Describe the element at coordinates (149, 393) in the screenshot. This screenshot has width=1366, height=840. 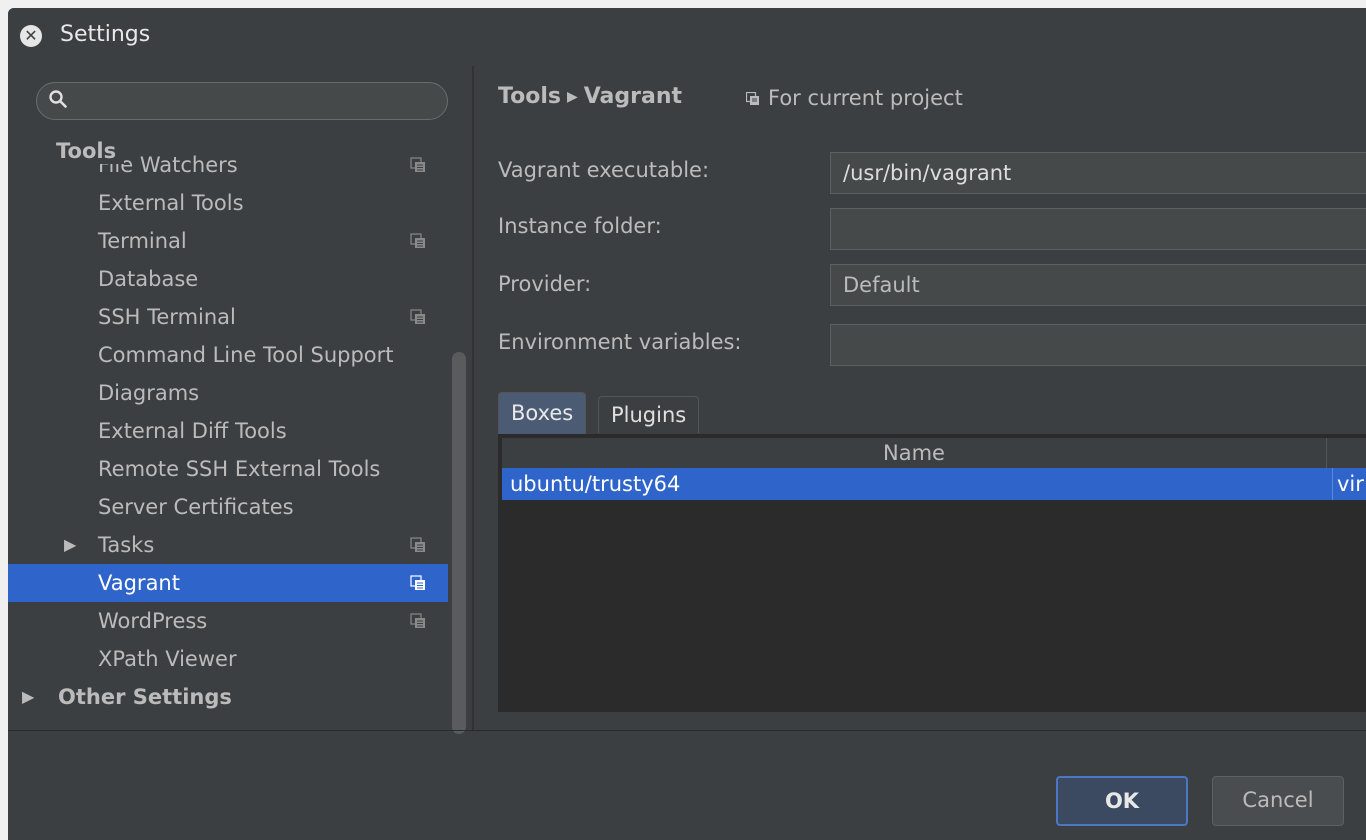
I see `tree-item-label: Diagrams` at that location.